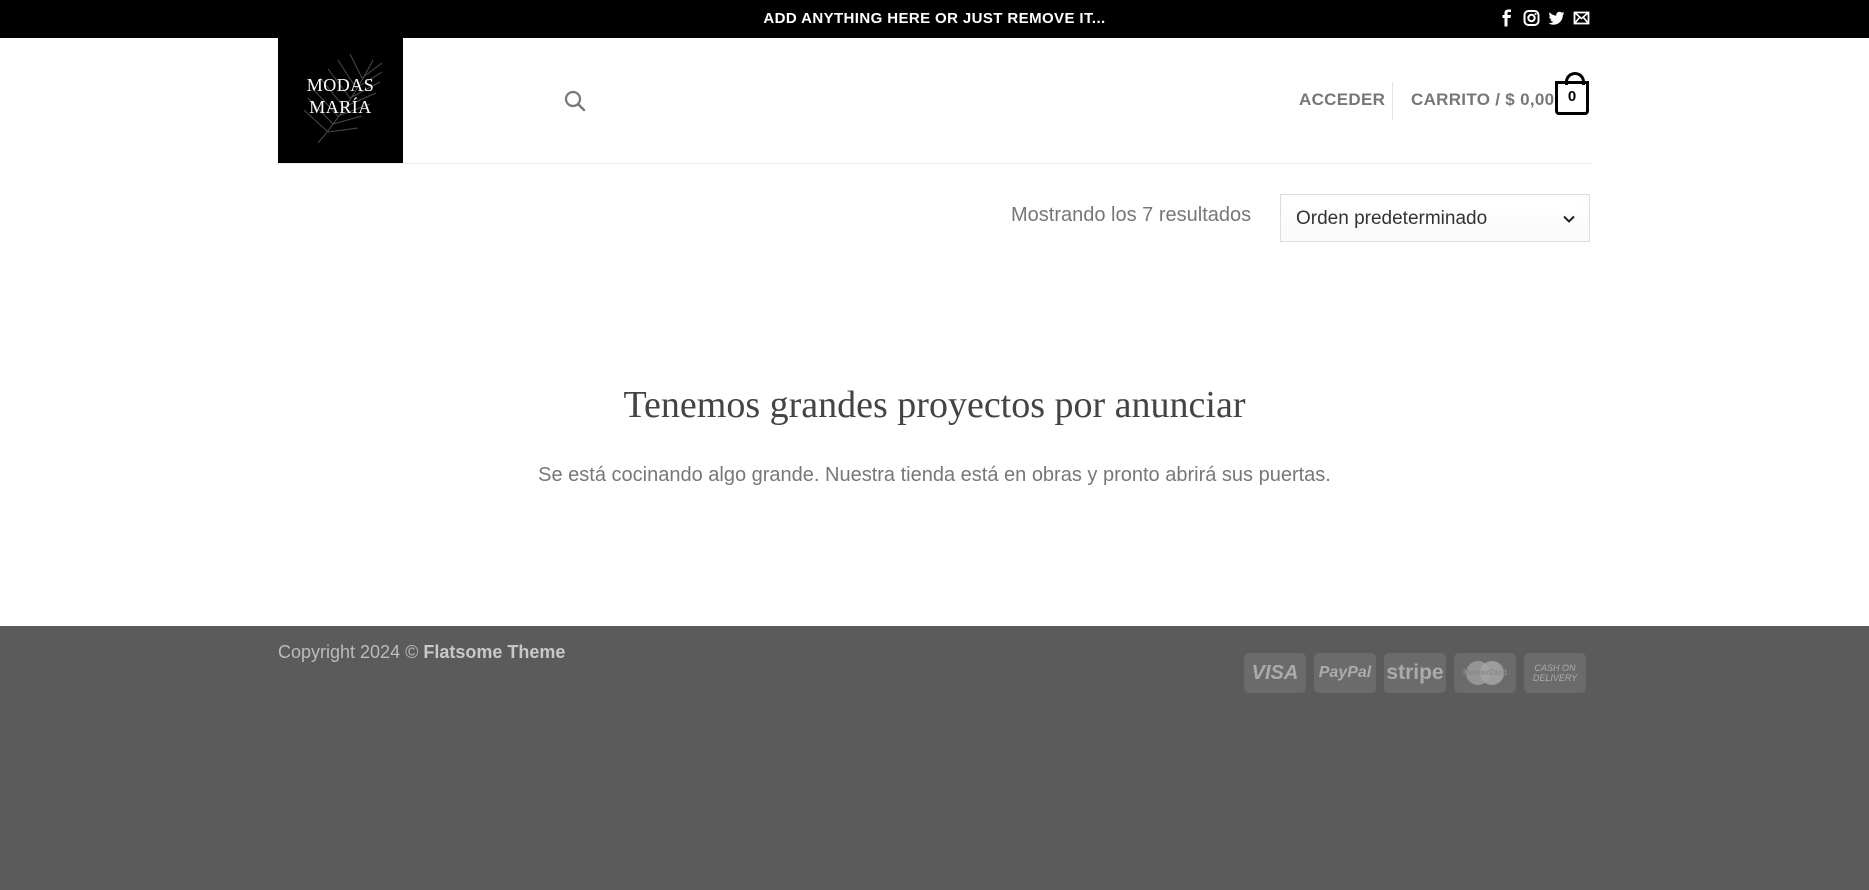 This screenshot has height=890, width=1869. I want to click on logo-line-1: MODAS, so click(340, 85).